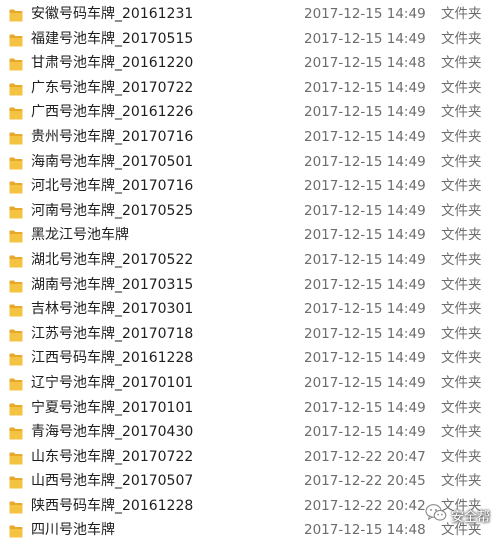 The width and height of the screenshot is (500, 543). I want to click on file-row: 海南号池车牌_20170501 2017-12-15 14:49 文件夹, so click(250, 162).